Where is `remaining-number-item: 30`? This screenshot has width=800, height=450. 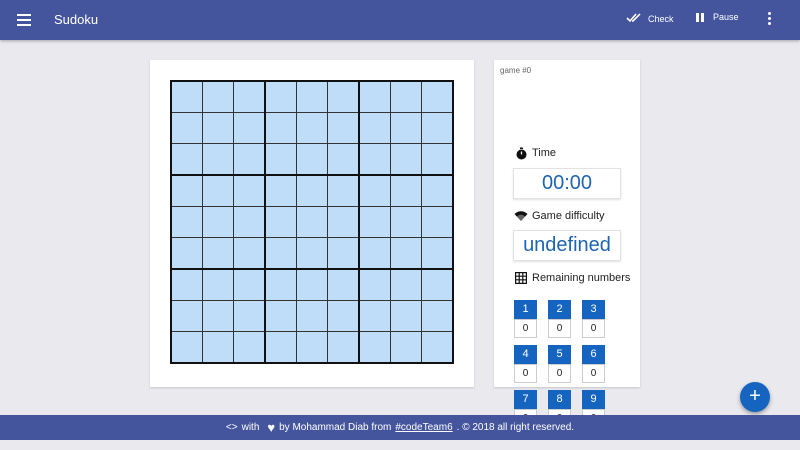 remaining-number-item: 30 is located at coordinates (593, 319).